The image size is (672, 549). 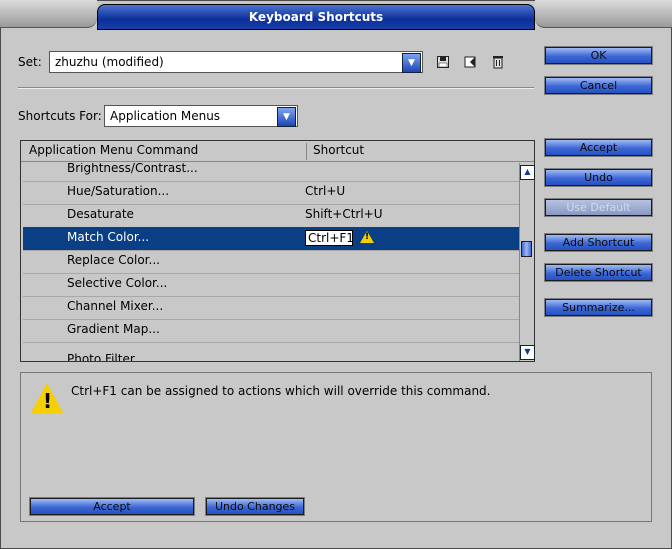 What do you see at coordinates (603, 14) in the screenshot?
I see `titlebar-right-cap` at bounding box center [603, 14].